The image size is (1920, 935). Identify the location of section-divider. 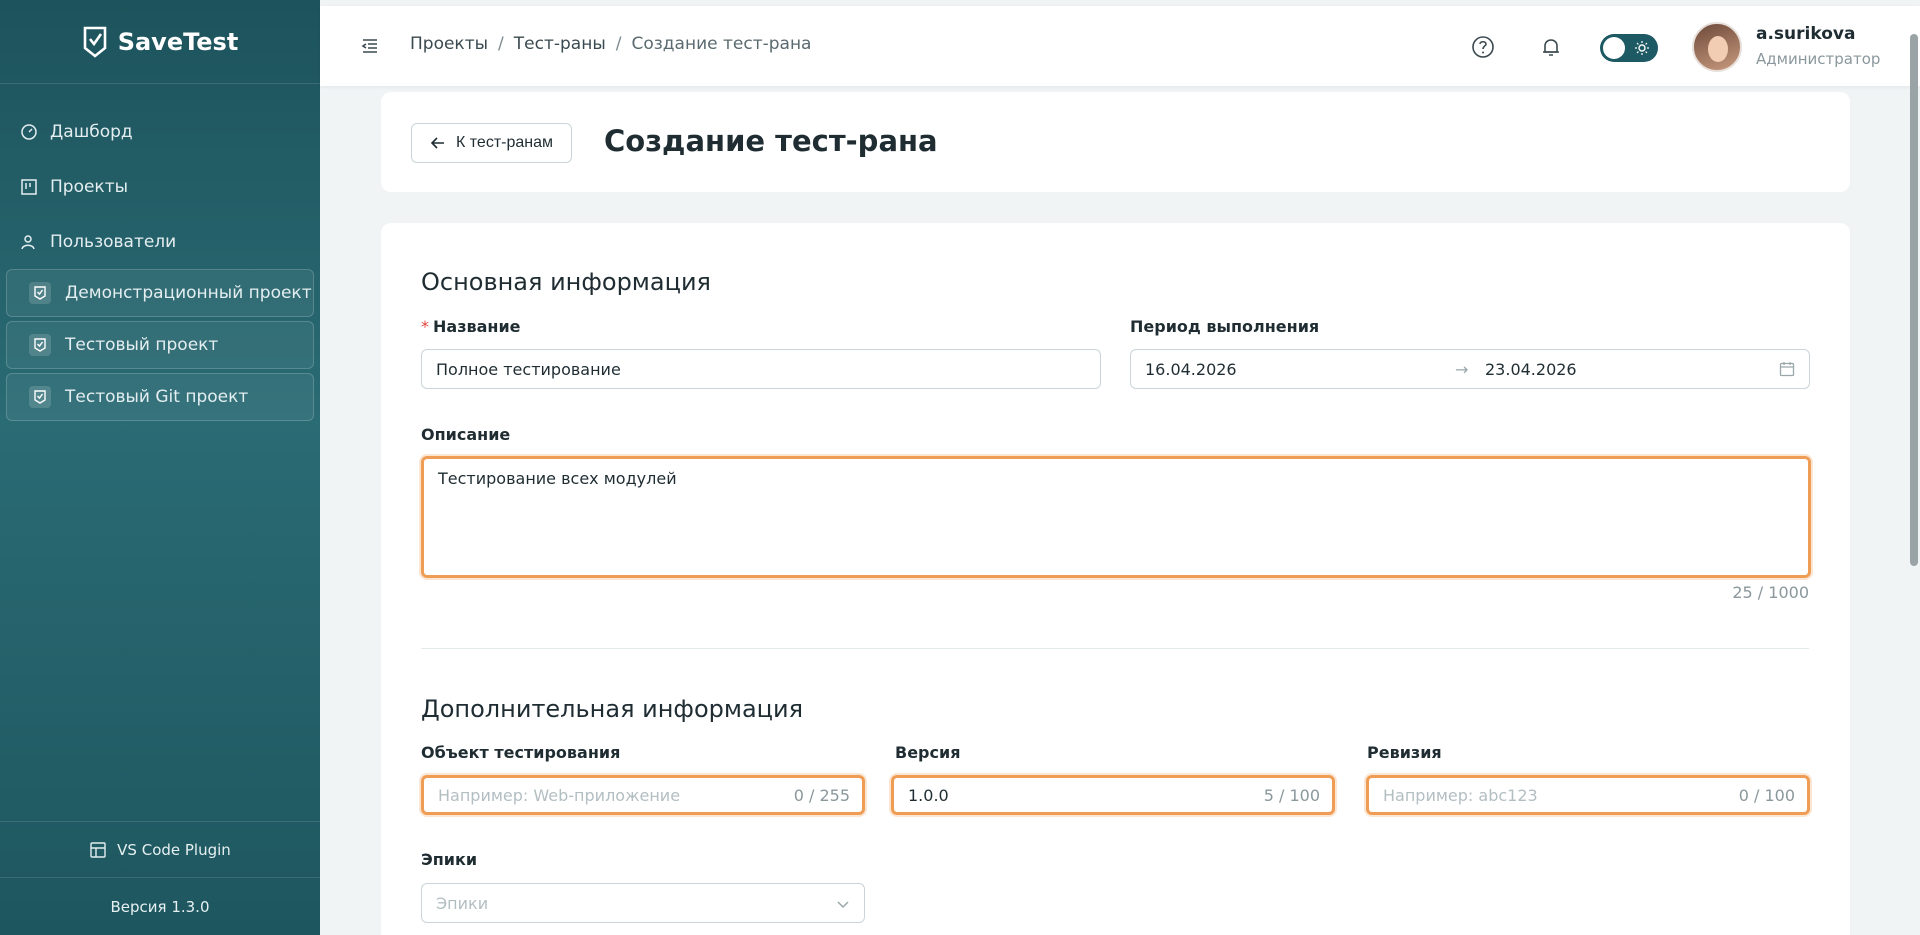
(1115, 648).